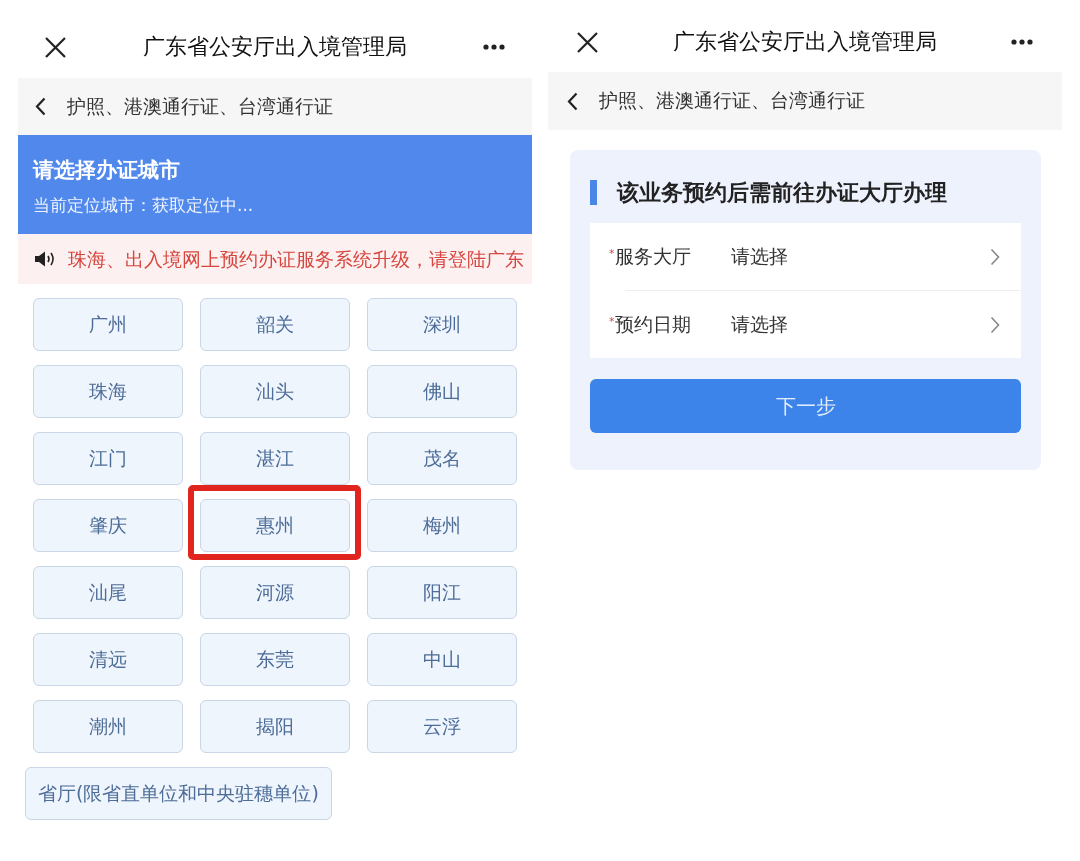 The image size is (1080, 861). I want to click on next-step-button: 下一步, so click(805, 406).